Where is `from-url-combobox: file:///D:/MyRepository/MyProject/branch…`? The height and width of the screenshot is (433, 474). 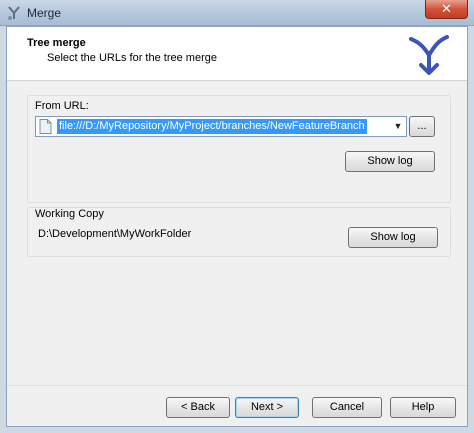
from-url-combobox: file:///D:/MyRepository/MyProject/branch… is located at coordinates (221, 126).